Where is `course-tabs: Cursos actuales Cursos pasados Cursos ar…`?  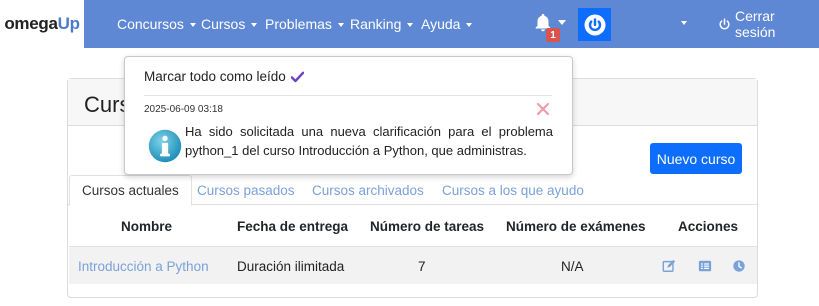 course-tabs: Cursos actuales Cursos pasados Cursos ar… is located at coordinates (412, 190).